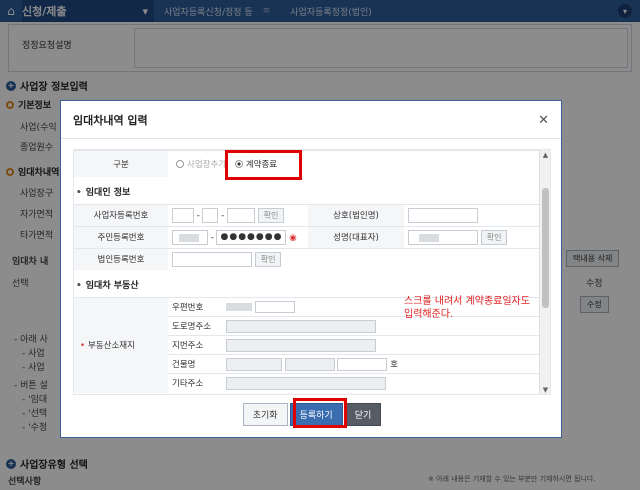  Describe the element at coordinates (195, 307) in the screenshot. I see `zip-code-label: 우편번호` at that location.